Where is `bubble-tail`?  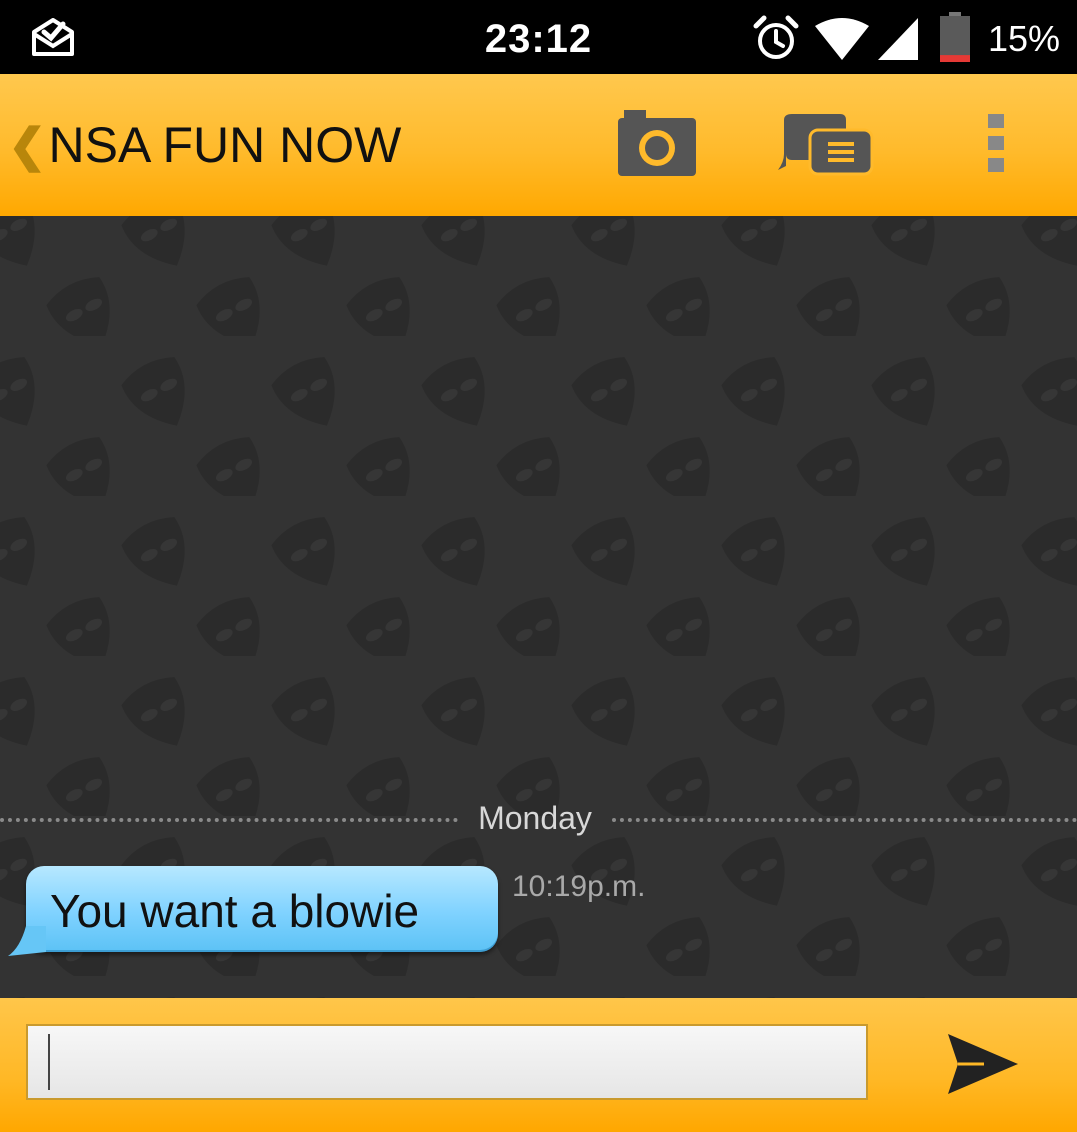 bubble-tail is located at coordinates (27, 941).